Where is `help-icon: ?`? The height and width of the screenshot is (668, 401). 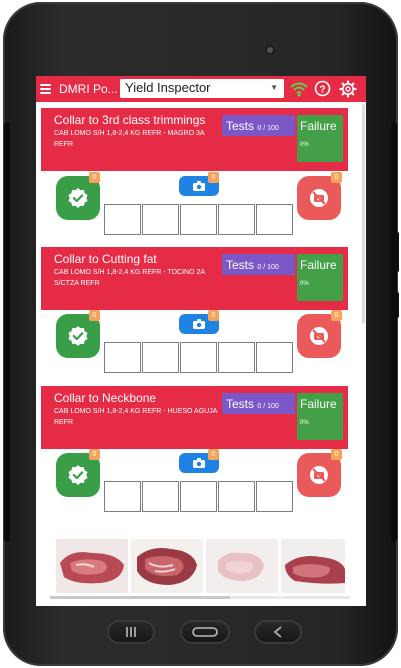 help-icon: ? is located at coordinates (322, 88).